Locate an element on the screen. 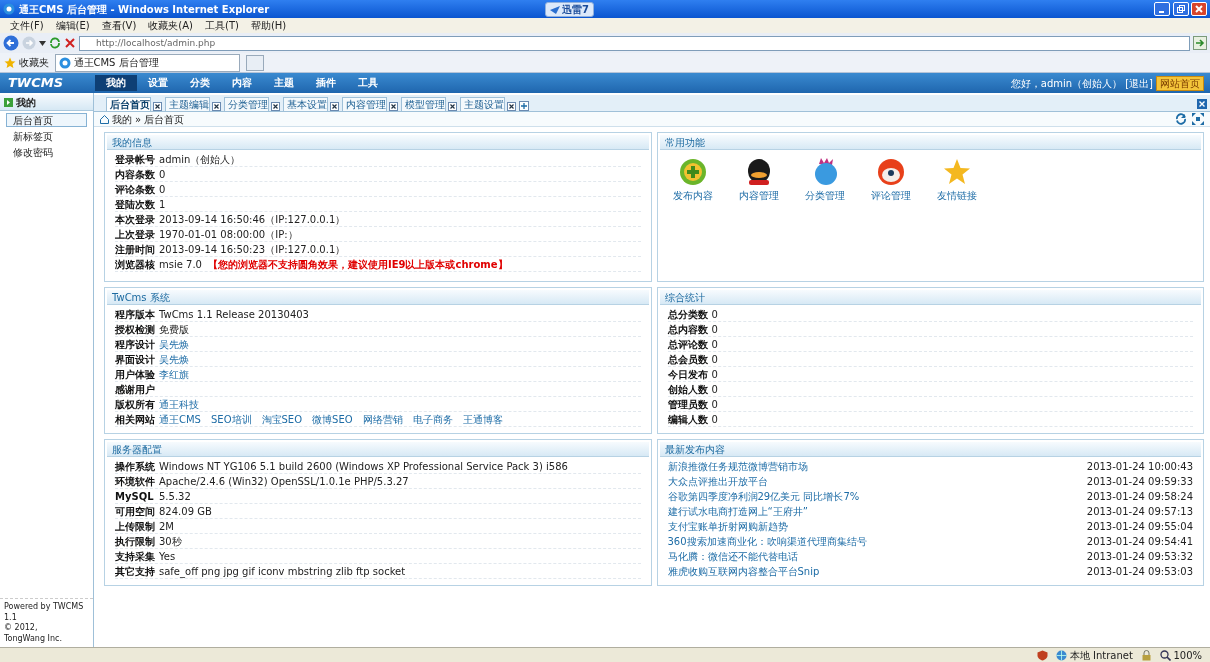 This screenshot has width=1210, height=662. menu-item: 文件(F) is located at coordinates (27, 25).